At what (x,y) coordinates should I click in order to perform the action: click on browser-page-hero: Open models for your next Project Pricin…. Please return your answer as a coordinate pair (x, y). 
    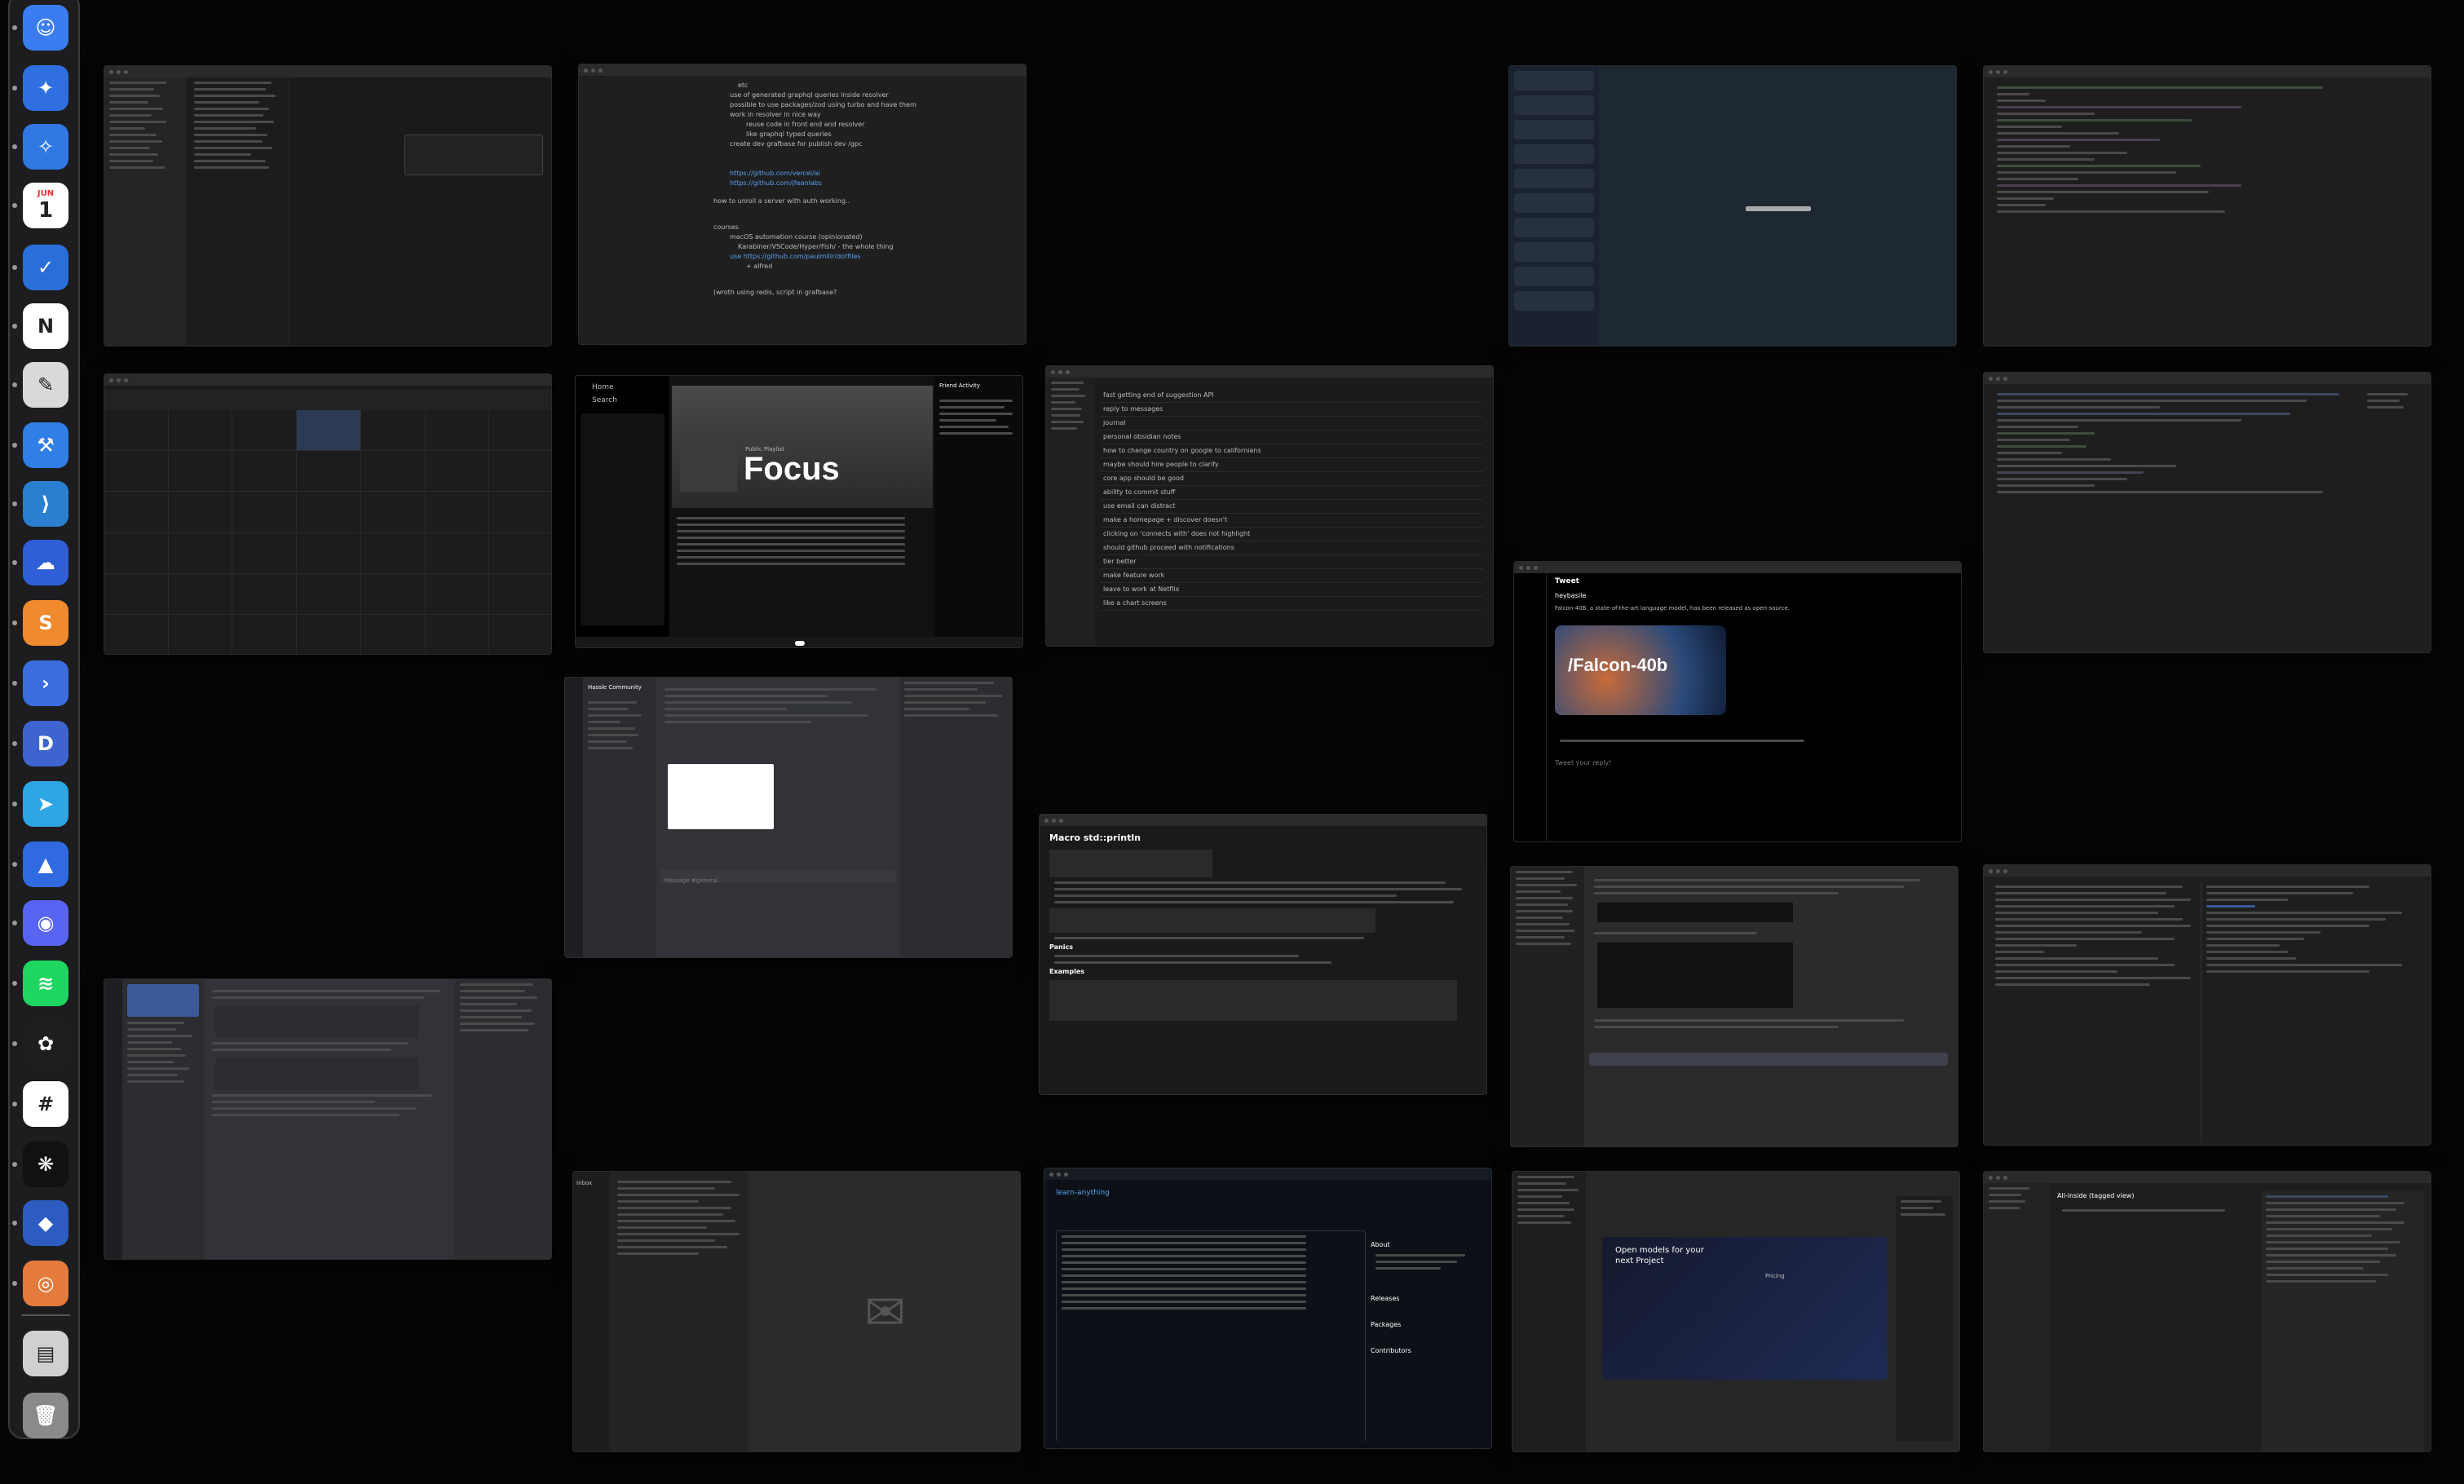
    Looking at the image, I should click on (1745, 1308).